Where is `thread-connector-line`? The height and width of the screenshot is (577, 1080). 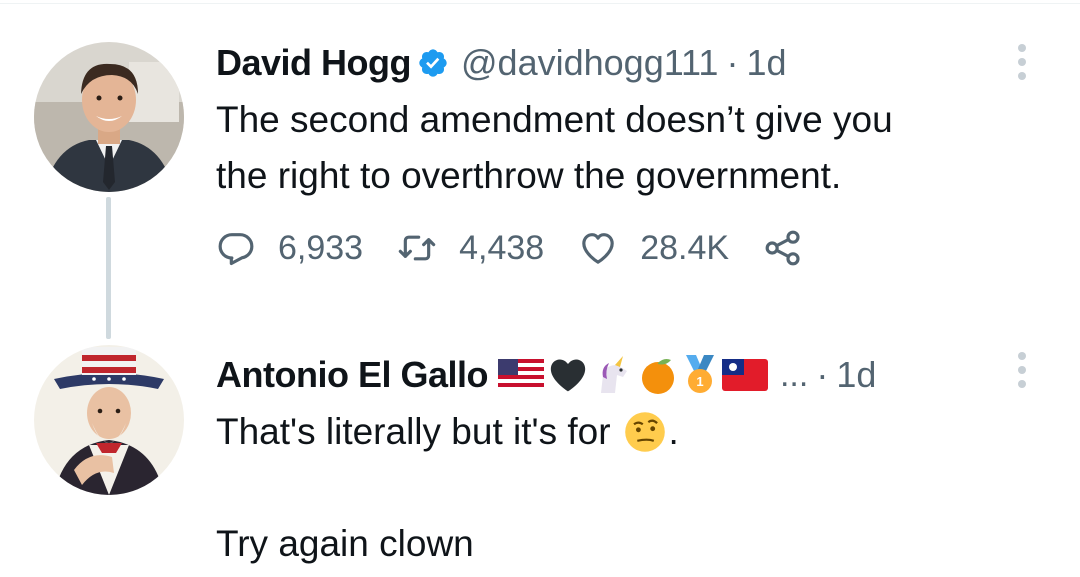 thread-connector-line is located at coordinates (108, 268).